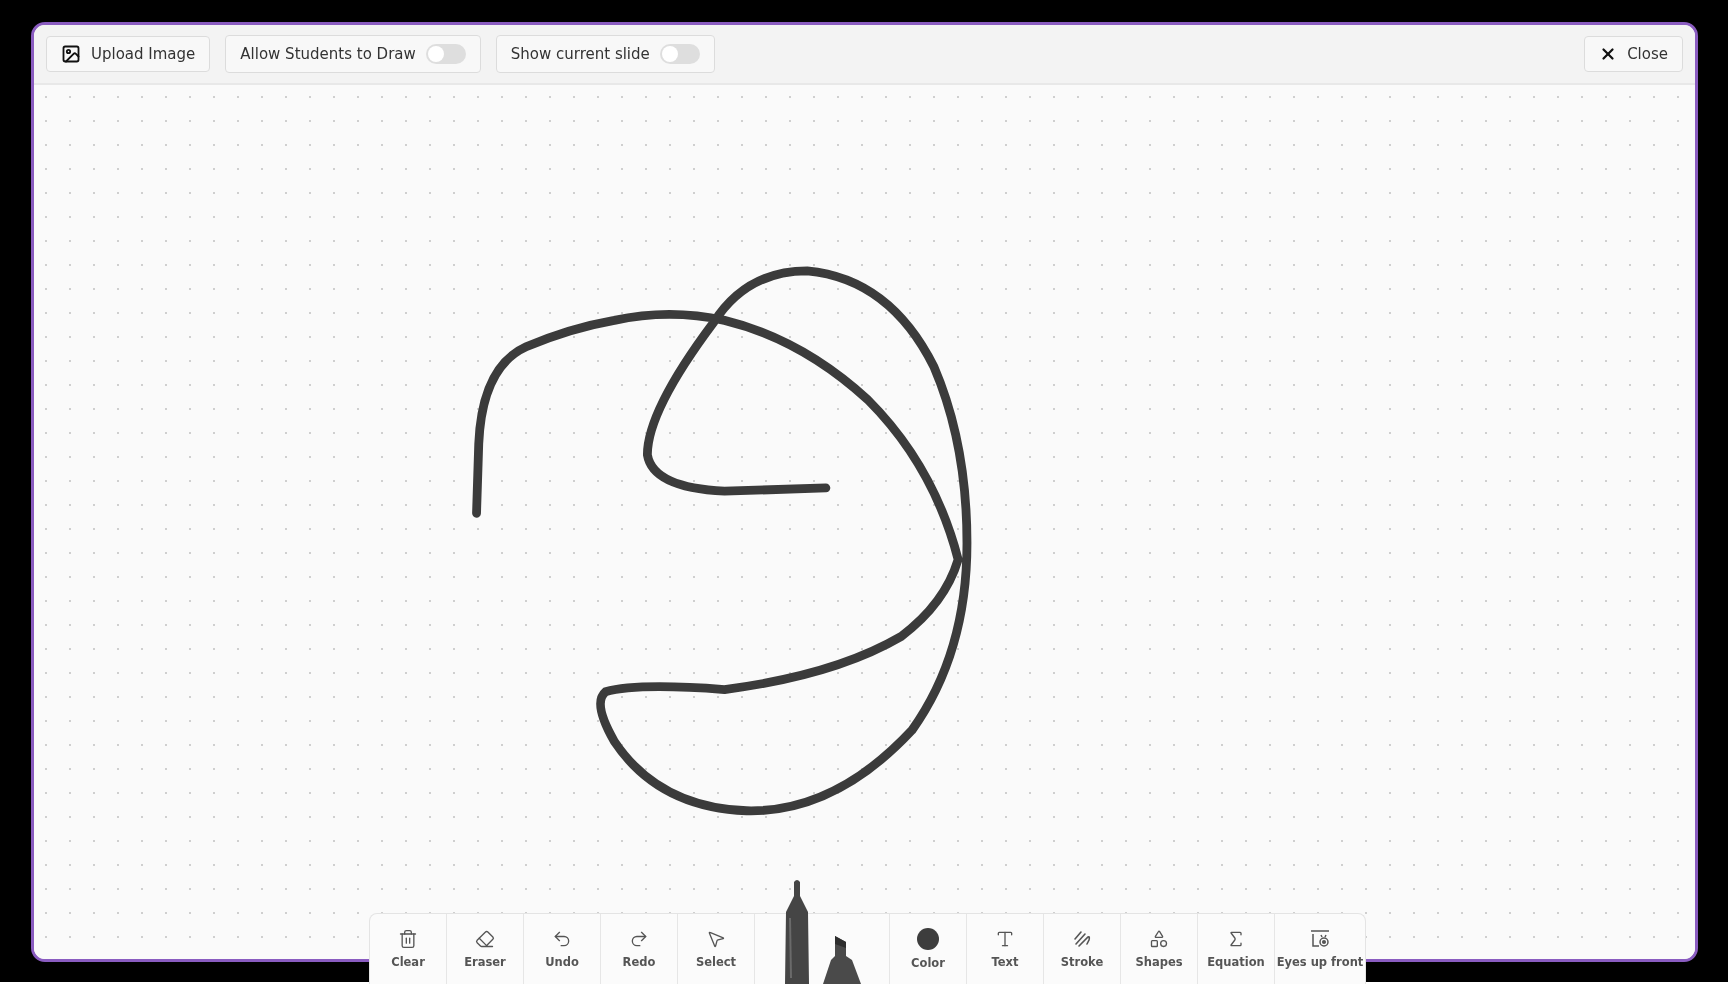  What do you see at coordinates (1159, 939) in the screenshot?
I see `shapes-icon` at bounding box center [1159, 939].